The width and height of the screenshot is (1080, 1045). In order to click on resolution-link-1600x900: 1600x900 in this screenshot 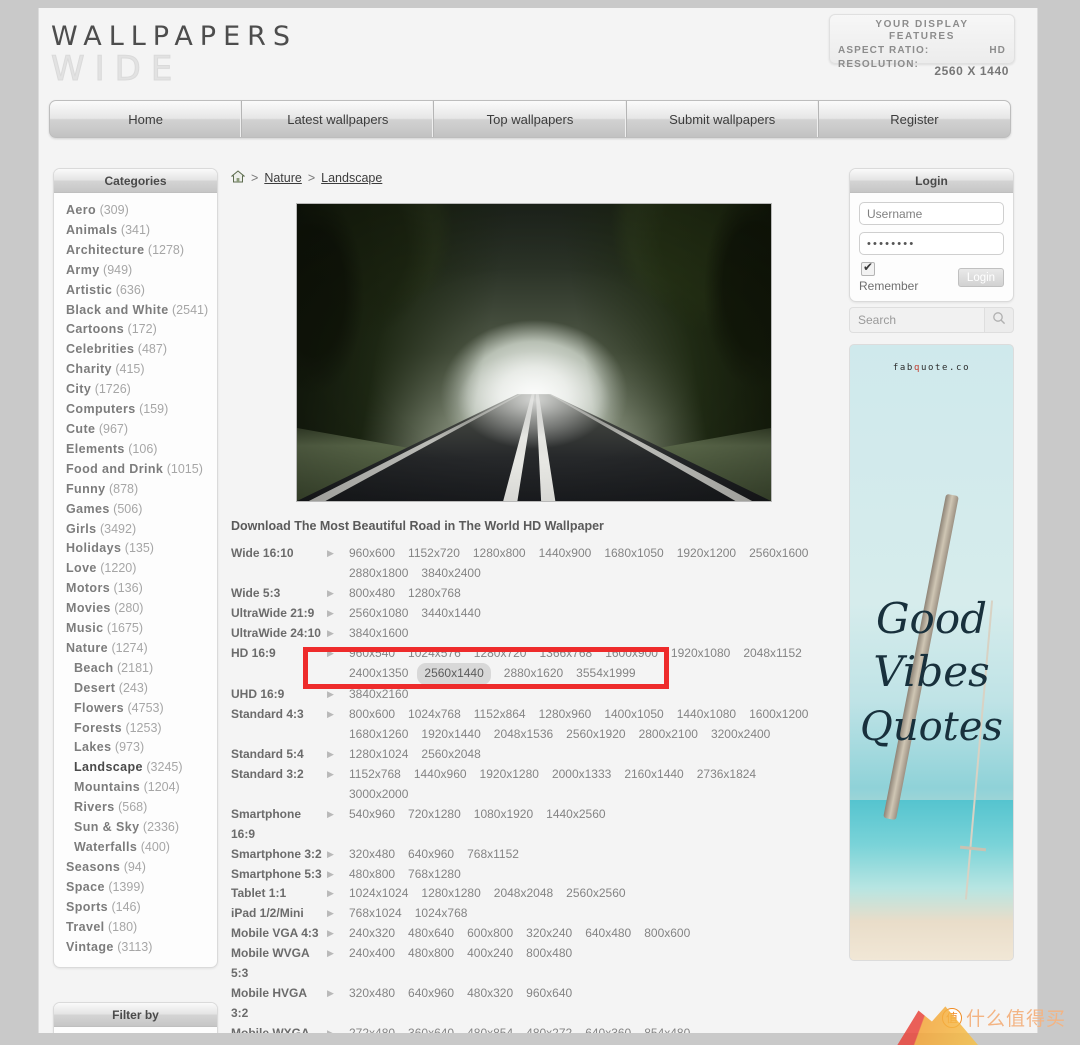, I will do `click(631, 654)`.